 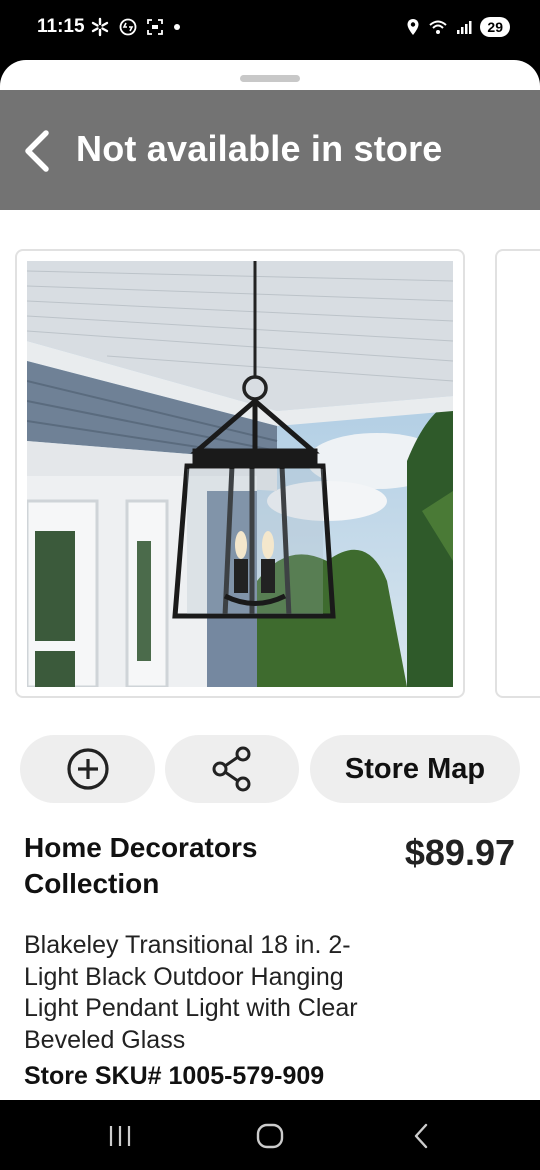 I want to click on share-button, so click(x=232, y=769).